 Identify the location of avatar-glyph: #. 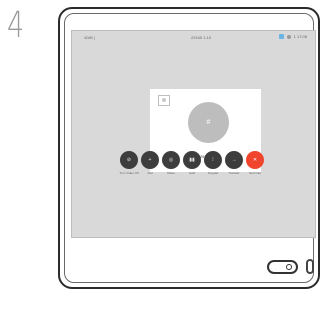
(208, 122).